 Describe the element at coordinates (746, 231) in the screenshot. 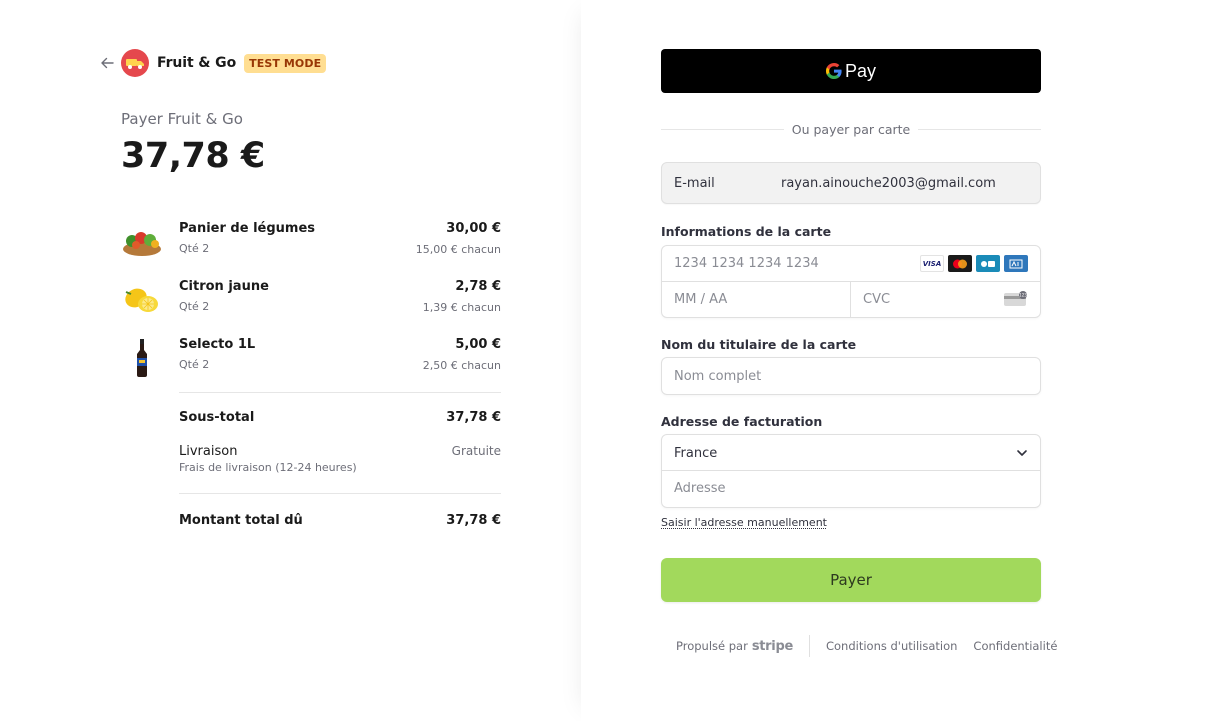

I see `card-info-label: Informations de la carte` at that location.